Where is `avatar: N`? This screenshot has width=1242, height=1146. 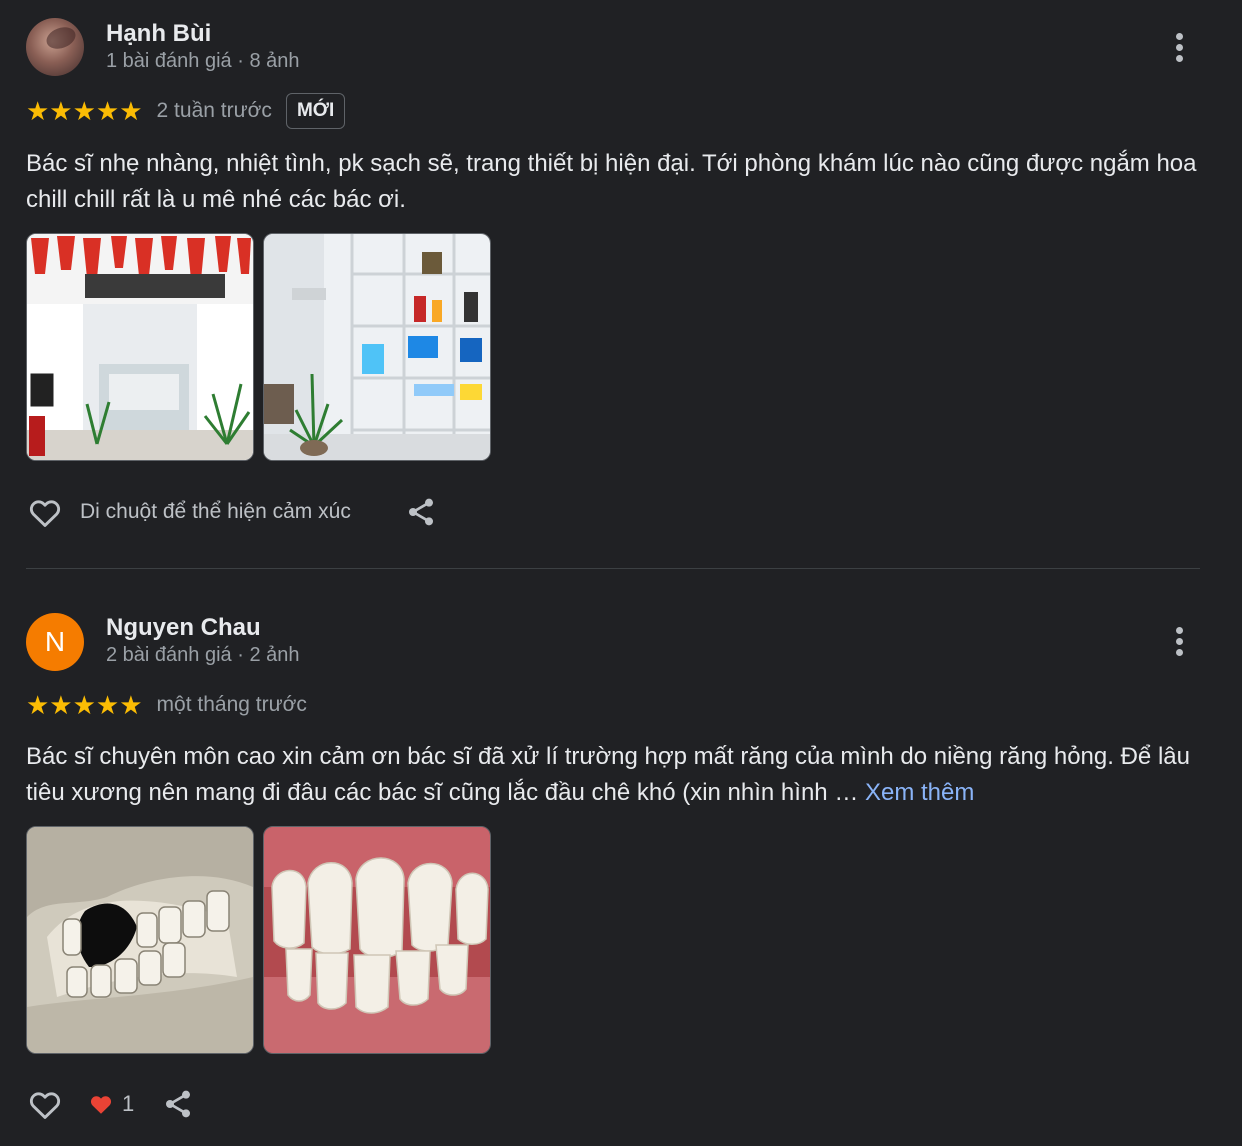
avatar: N is located at coordinates (55, 642).